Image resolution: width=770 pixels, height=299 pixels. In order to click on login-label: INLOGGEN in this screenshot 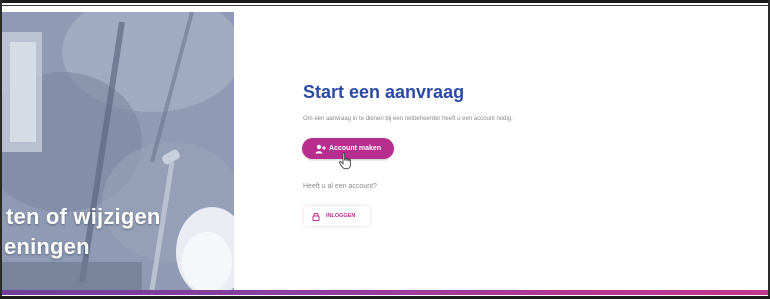, I will do `click(341, 216)`.